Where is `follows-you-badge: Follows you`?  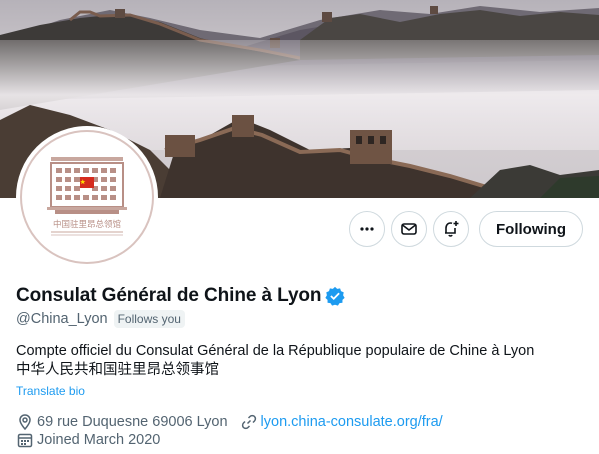 follows-you-badge: Follows you is located at coordinates (149, 319).